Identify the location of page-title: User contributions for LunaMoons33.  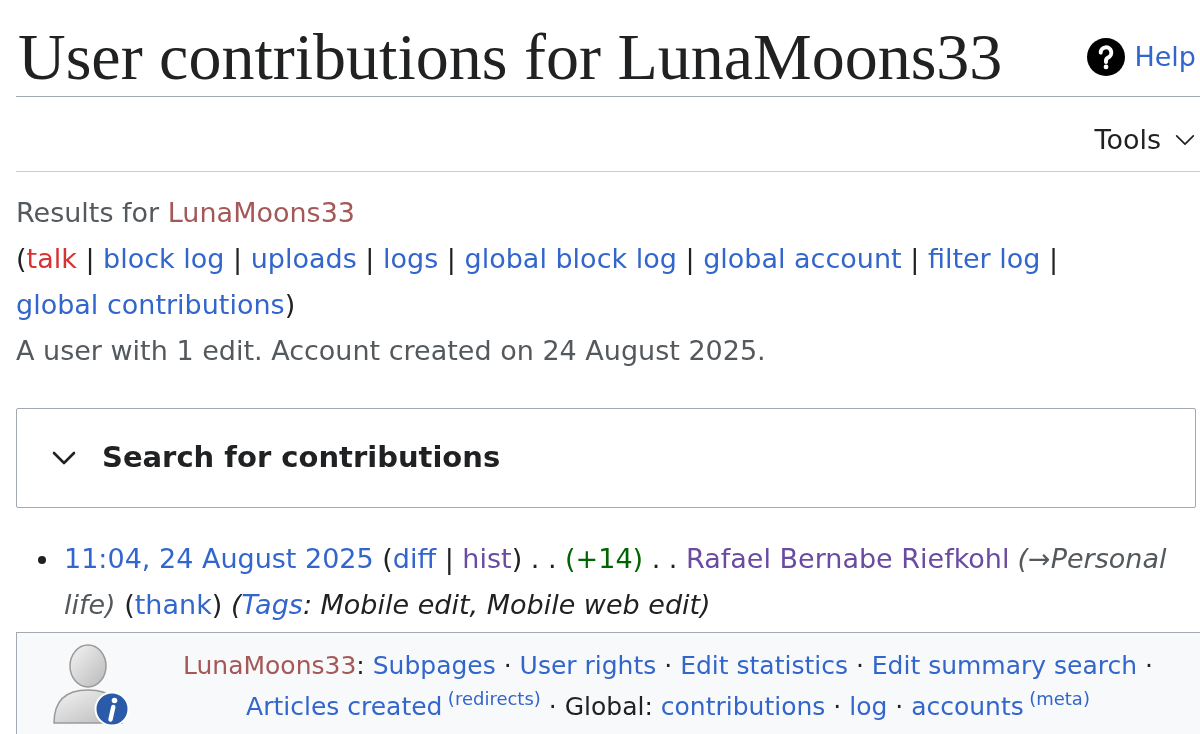
(510, 57).